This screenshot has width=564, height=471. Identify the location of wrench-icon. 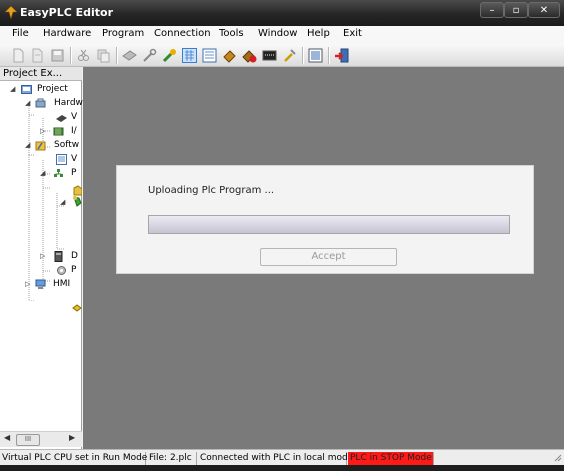
(149, 55).